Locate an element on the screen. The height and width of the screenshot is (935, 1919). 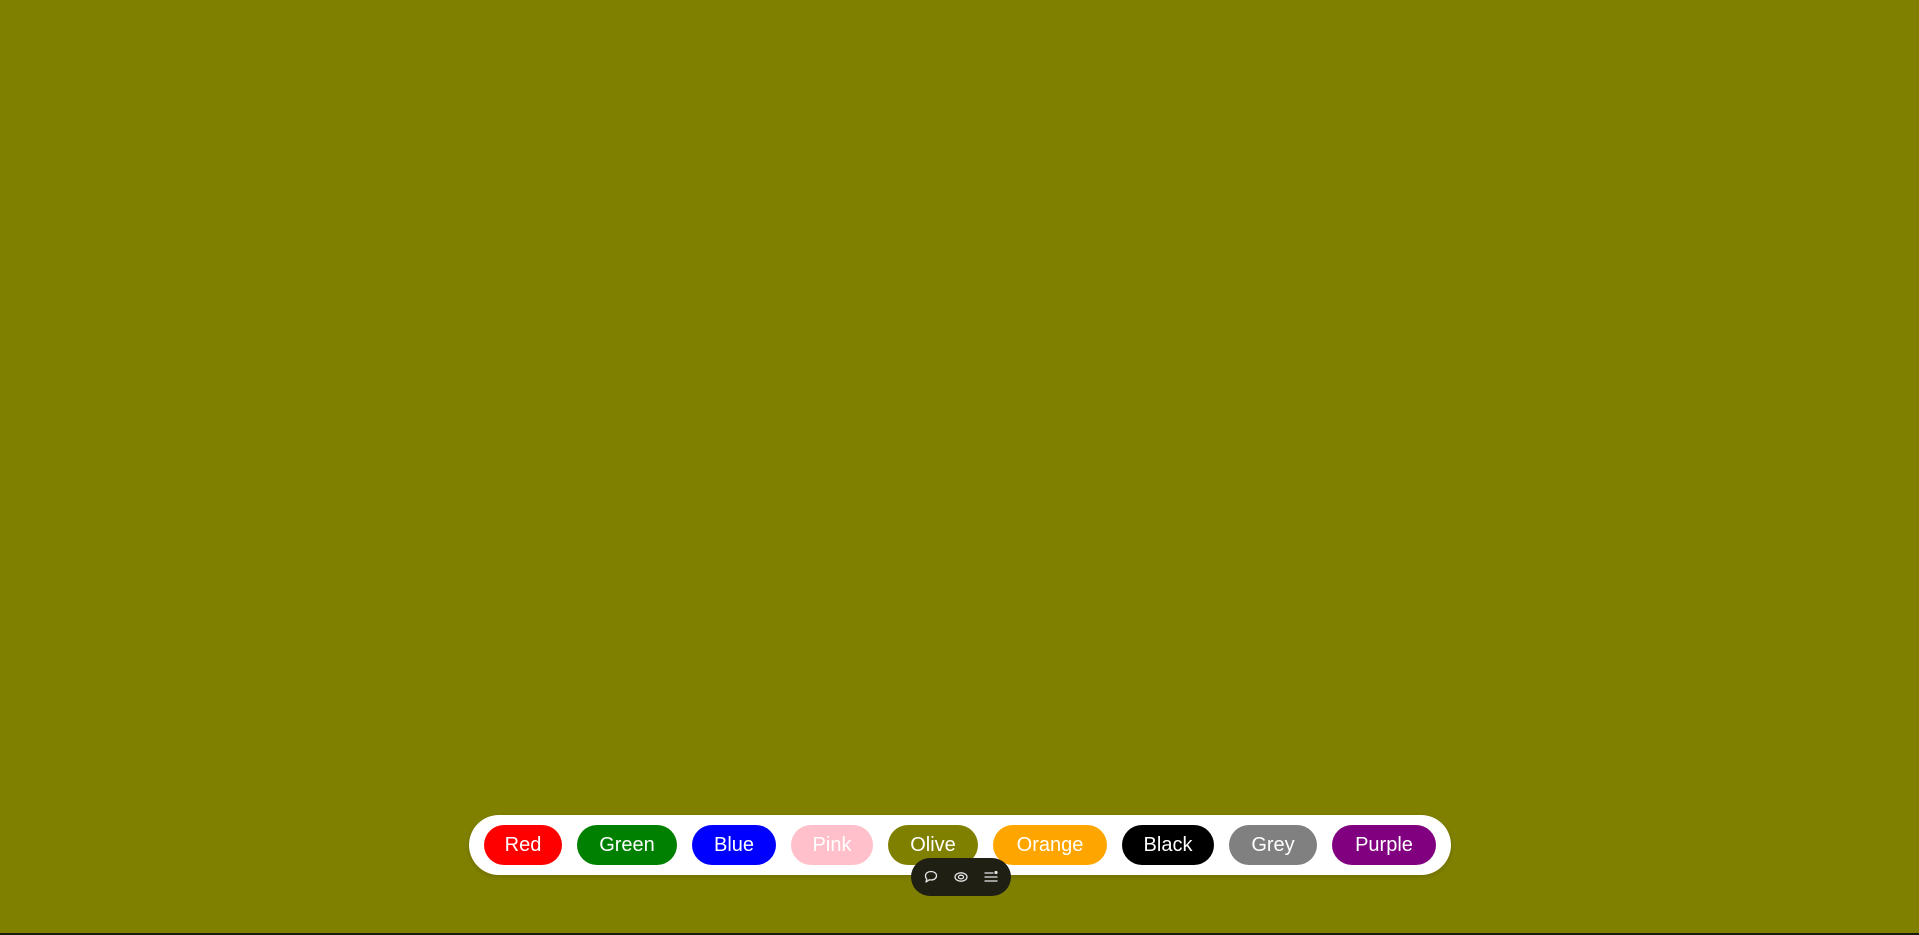
blue-color-button: Blue is located at coordinates (734, 845).